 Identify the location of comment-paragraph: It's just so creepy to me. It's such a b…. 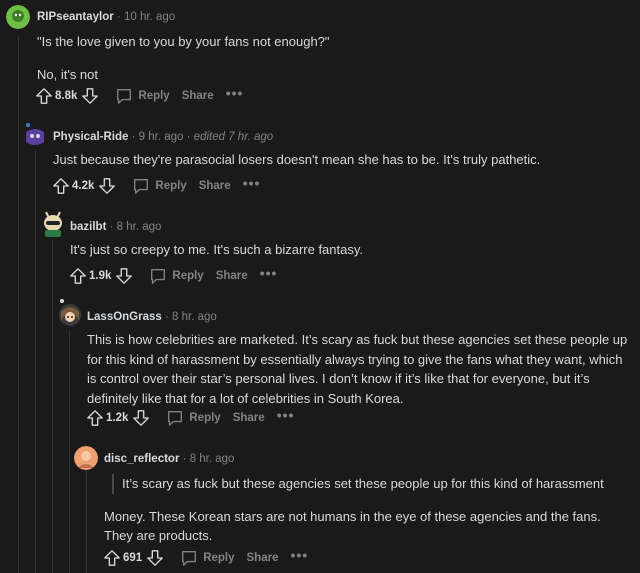
(217, 249).